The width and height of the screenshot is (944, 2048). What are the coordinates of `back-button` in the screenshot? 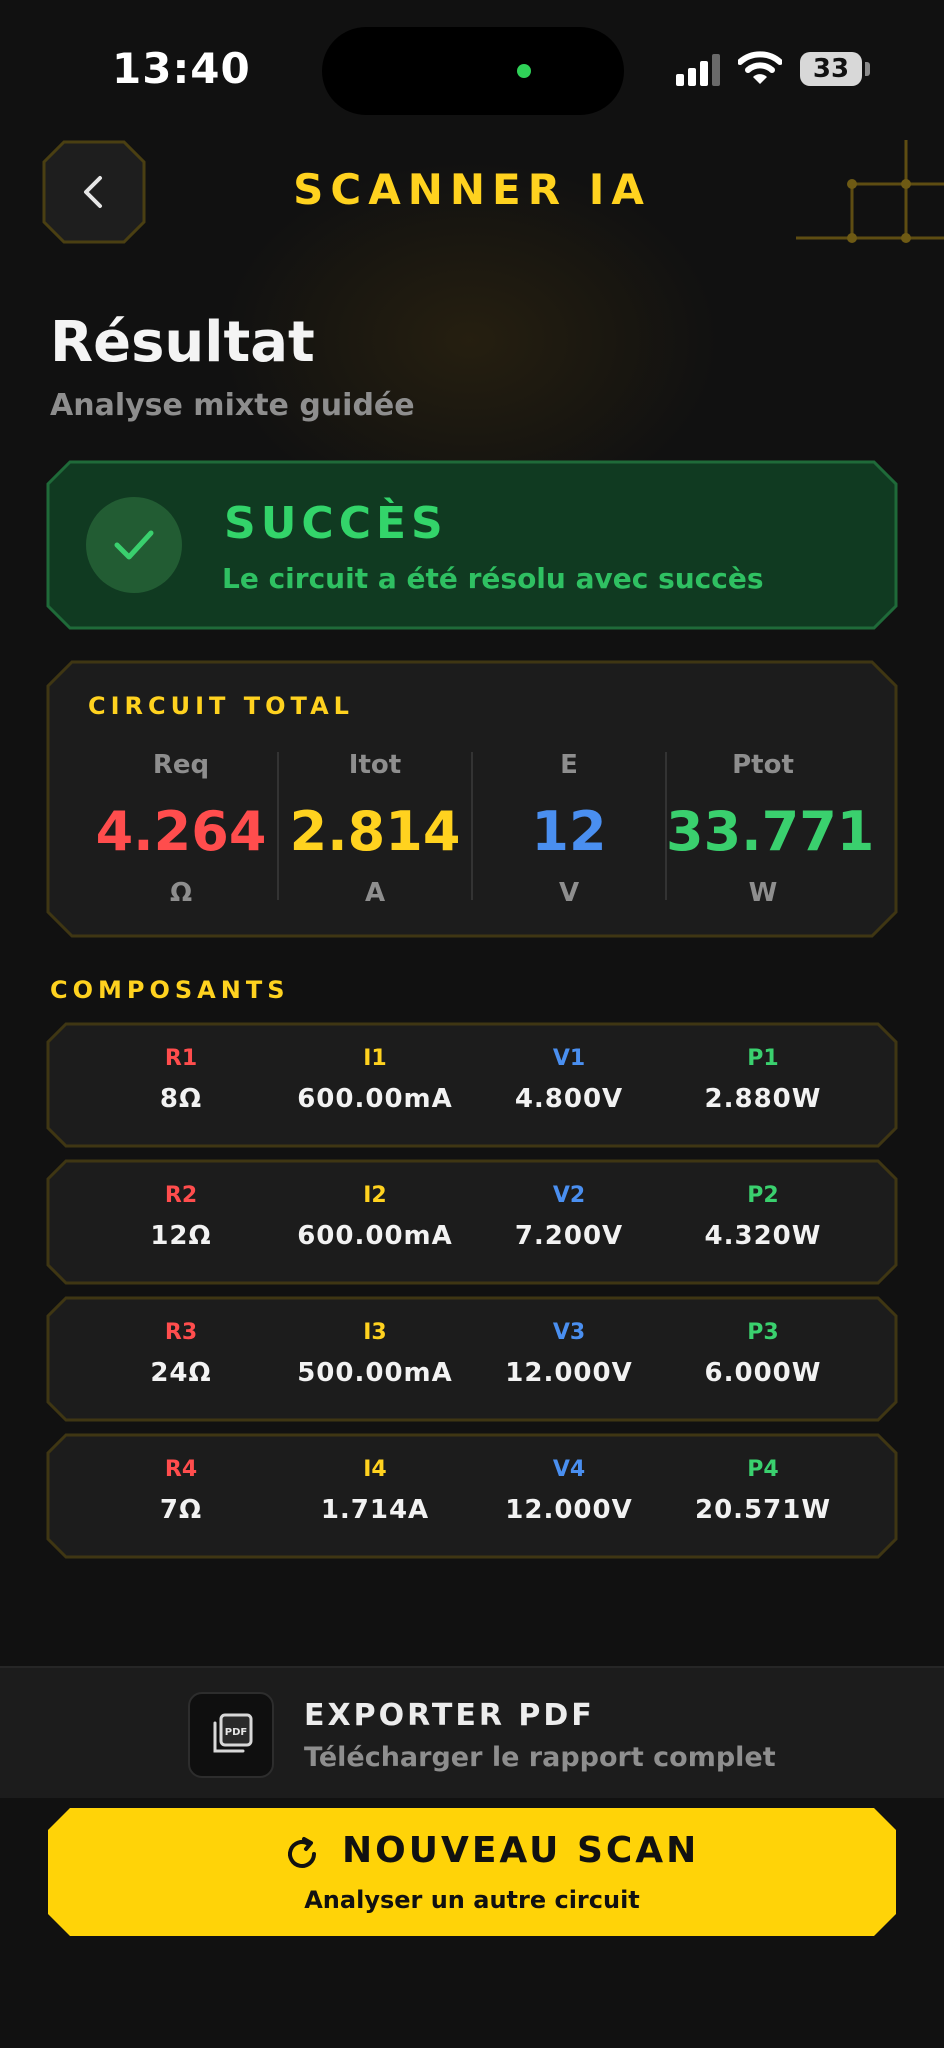 It's located at (94, 192).